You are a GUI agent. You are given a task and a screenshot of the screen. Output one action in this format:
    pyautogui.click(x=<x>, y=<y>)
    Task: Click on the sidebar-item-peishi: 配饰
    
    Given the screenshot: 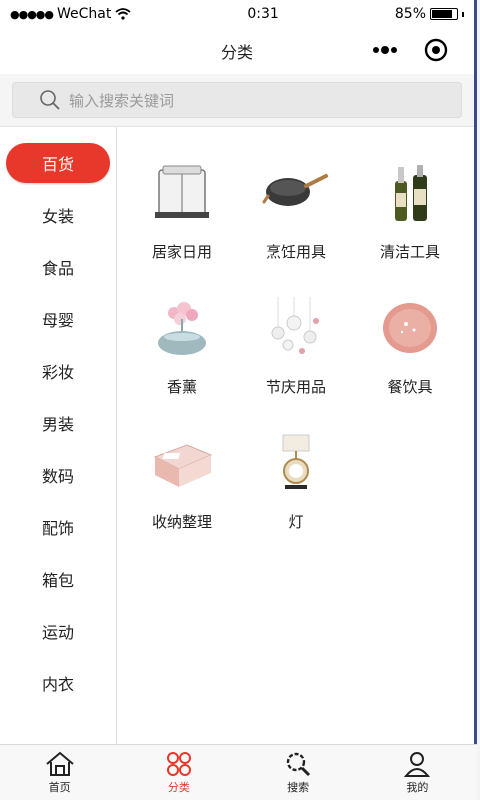 What is the action you would take?
    pyautogui.click(x=58, y=527)
    